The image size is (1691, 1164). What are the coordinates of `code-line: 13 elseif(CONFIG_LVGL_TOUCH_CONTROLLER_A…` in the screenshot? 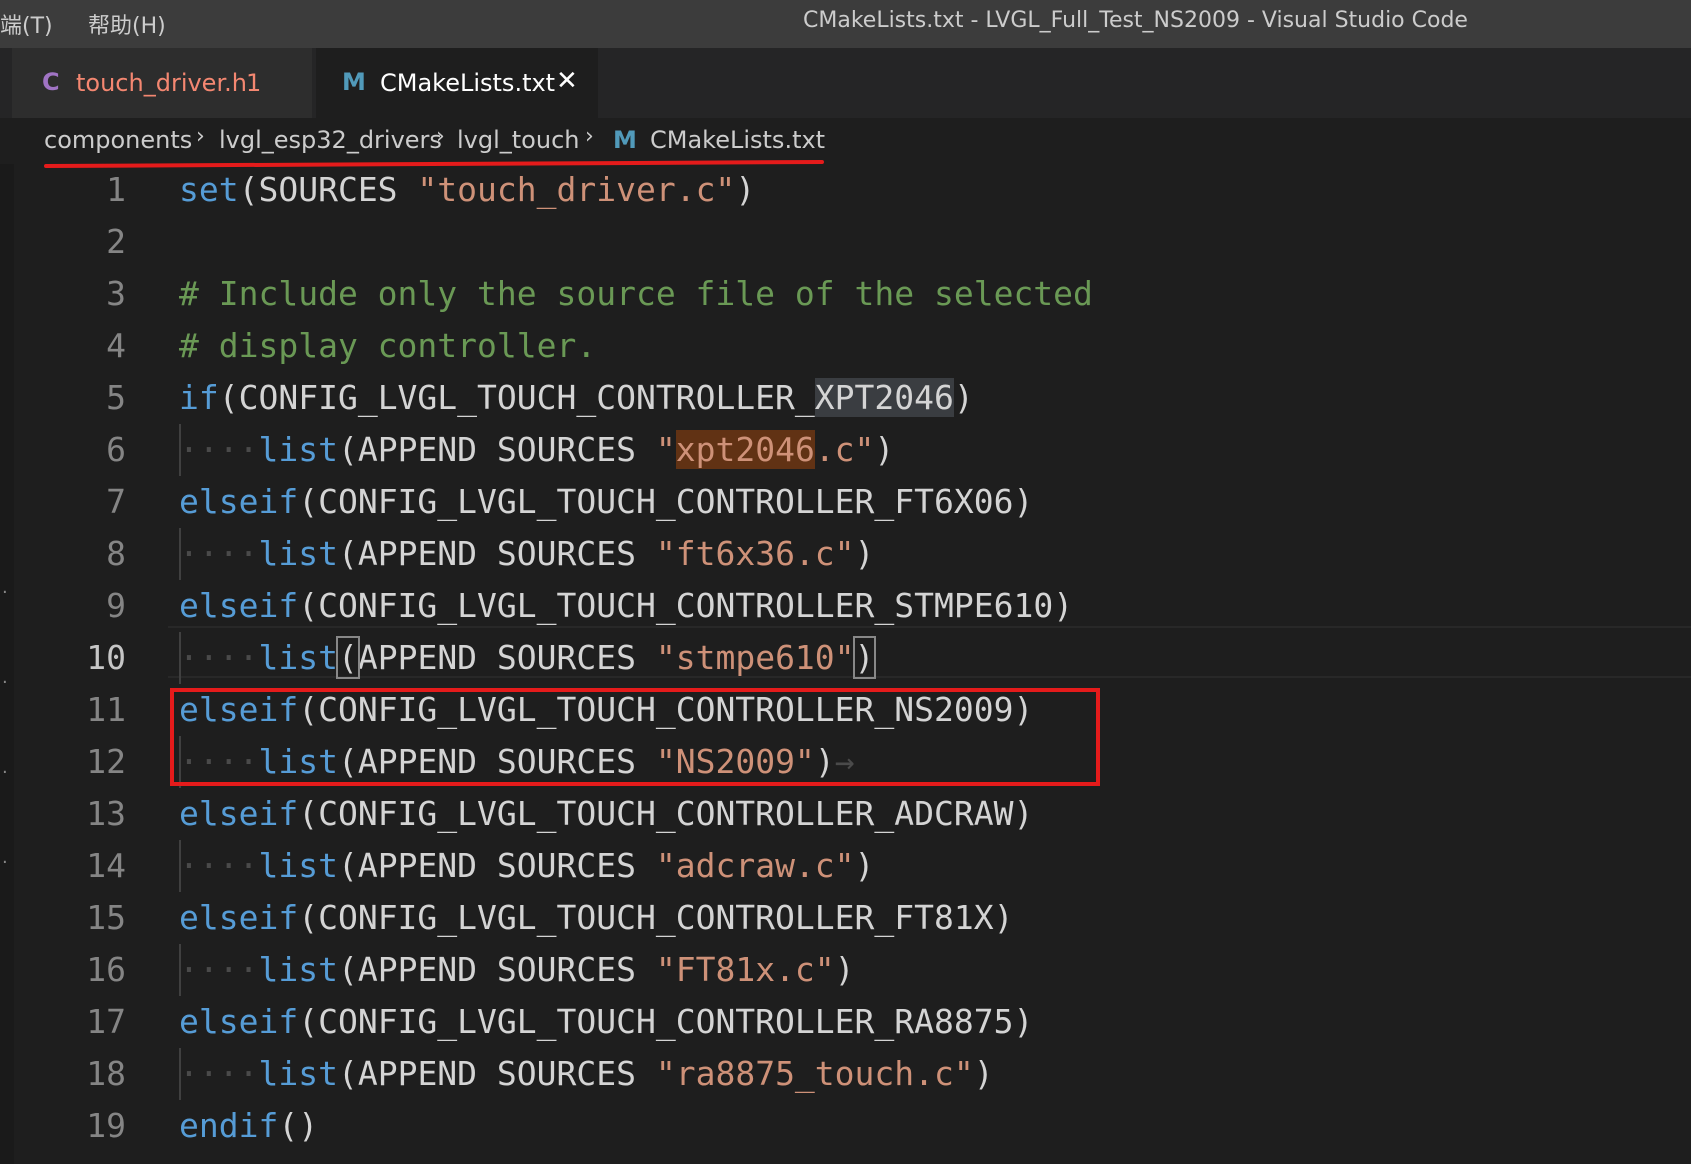 It's located at (845, 814).